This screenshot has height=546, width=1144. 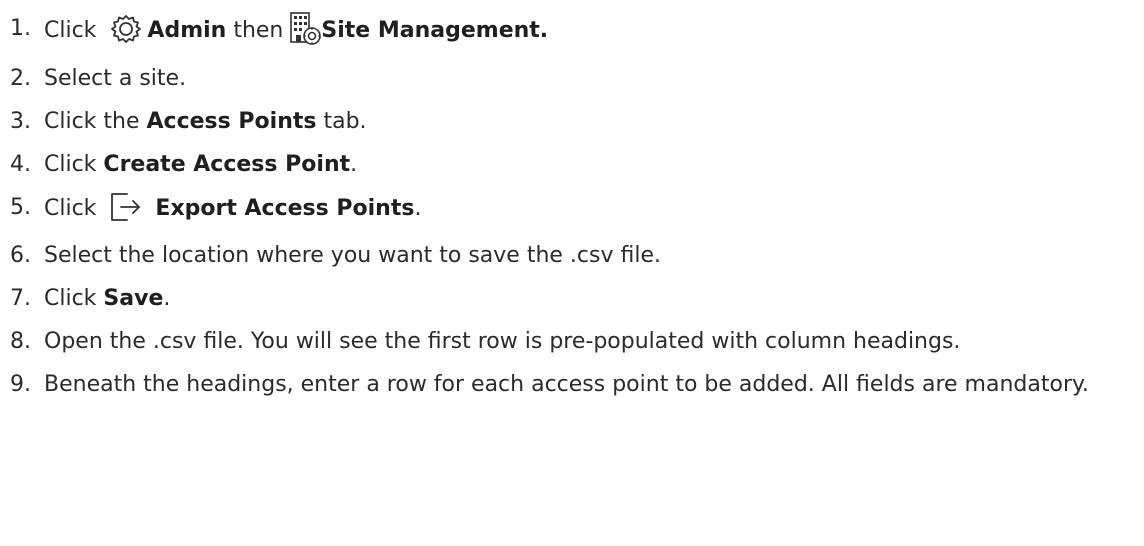 I want to click on step-7: 7. Click Save., so click(x=557, y=299).